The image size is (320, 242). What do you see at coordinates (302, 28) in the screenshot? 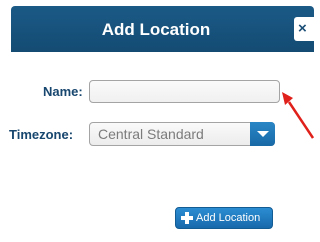
I see `close-icon: ×` at bounding box center [302, 28].